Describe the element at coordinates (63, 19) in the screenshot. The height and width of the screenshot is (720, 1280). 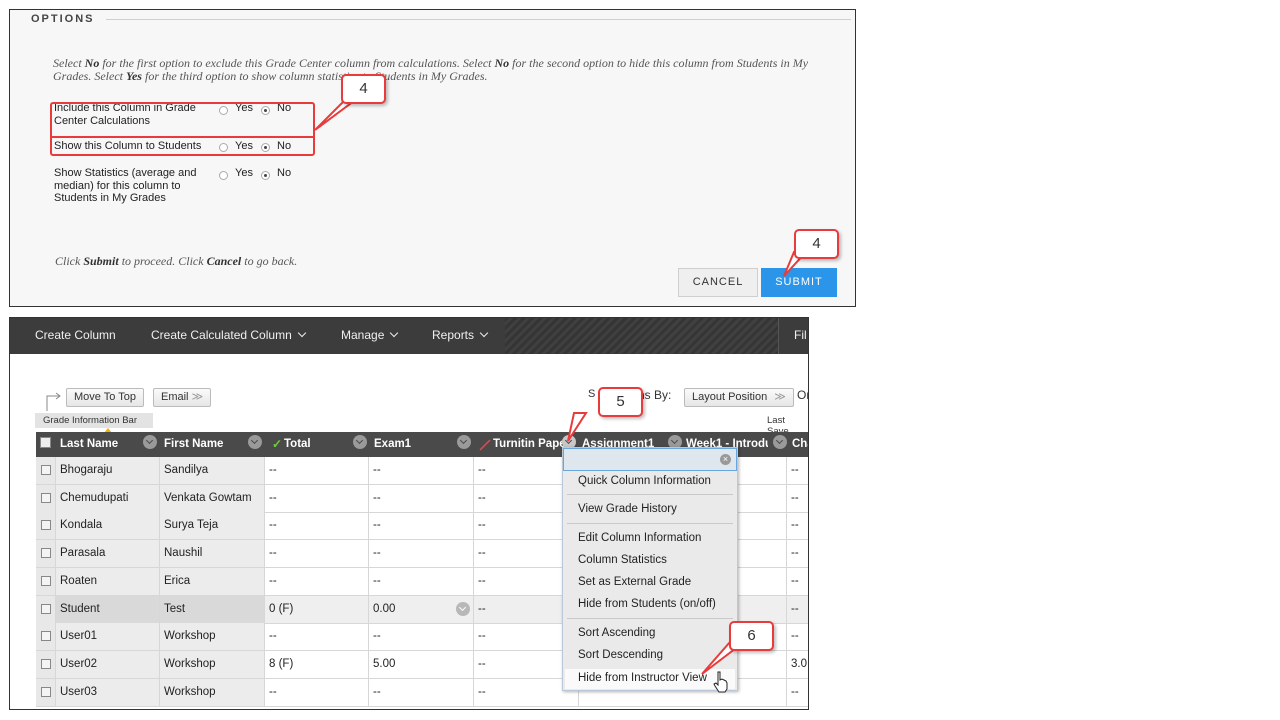
I see `options-title: OPTIONS` at that location.